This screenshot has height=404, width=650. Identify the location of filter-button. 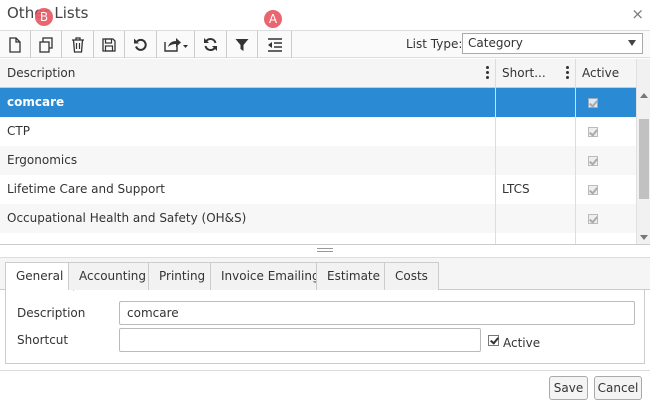
(242, 44).